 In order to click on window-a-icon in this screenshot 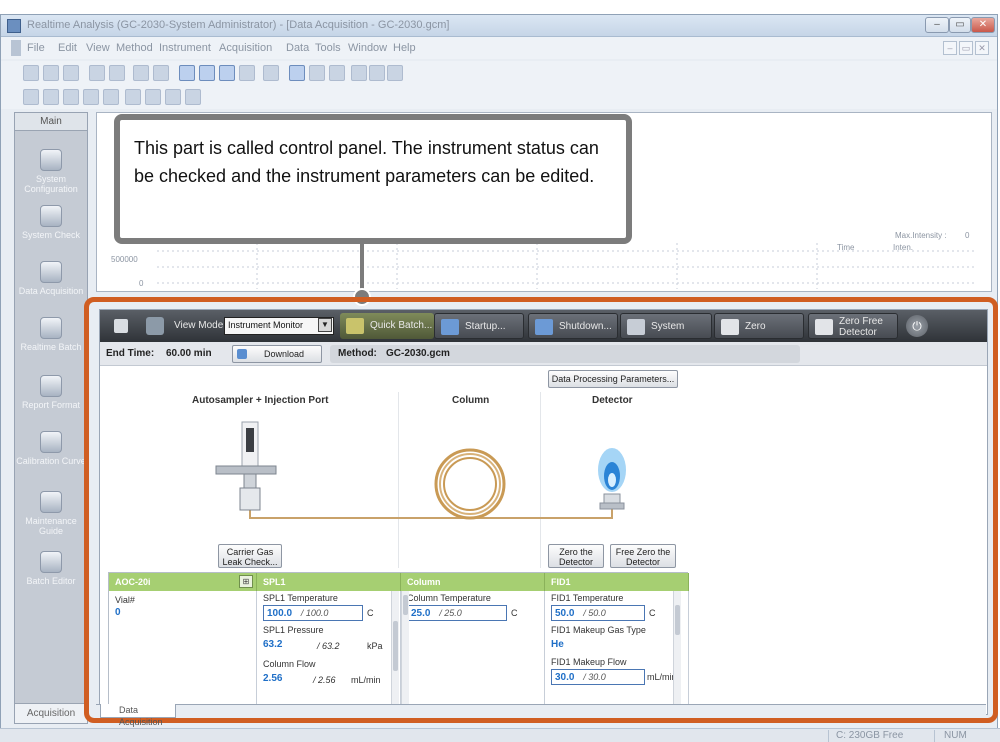, I will do `click(317, 73)`.